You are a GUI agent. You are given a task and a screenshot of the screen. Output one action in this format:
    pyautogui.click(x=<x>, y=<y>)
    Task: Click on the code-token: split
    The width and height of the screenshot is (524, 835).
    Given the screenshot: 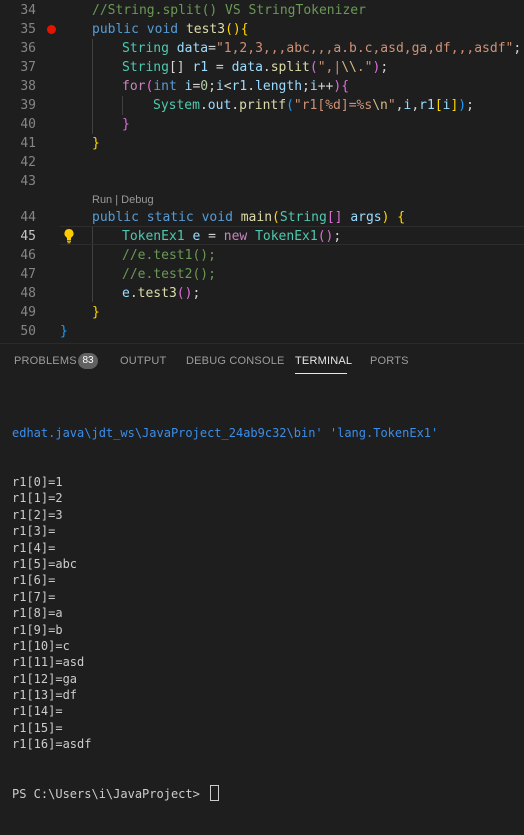 What is the action you would take?
    pyautogui.click(x=290, y=67)
    